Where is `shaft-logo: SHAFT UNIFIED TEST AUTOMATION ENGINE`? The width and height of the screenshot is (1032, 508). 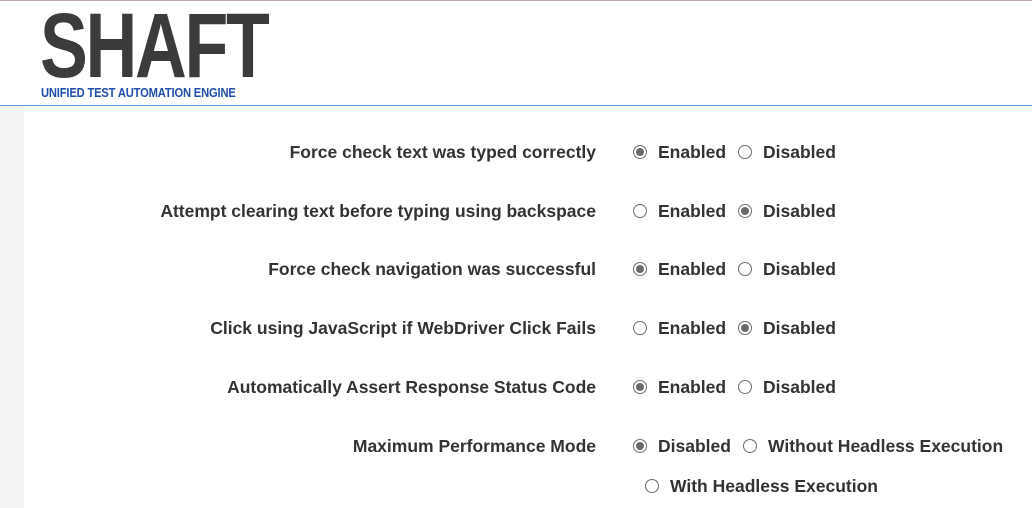 shaft-logo: SHAFT UNIFIED TEST AUTOMATION ENGINE is located at coordinates (155, 51).